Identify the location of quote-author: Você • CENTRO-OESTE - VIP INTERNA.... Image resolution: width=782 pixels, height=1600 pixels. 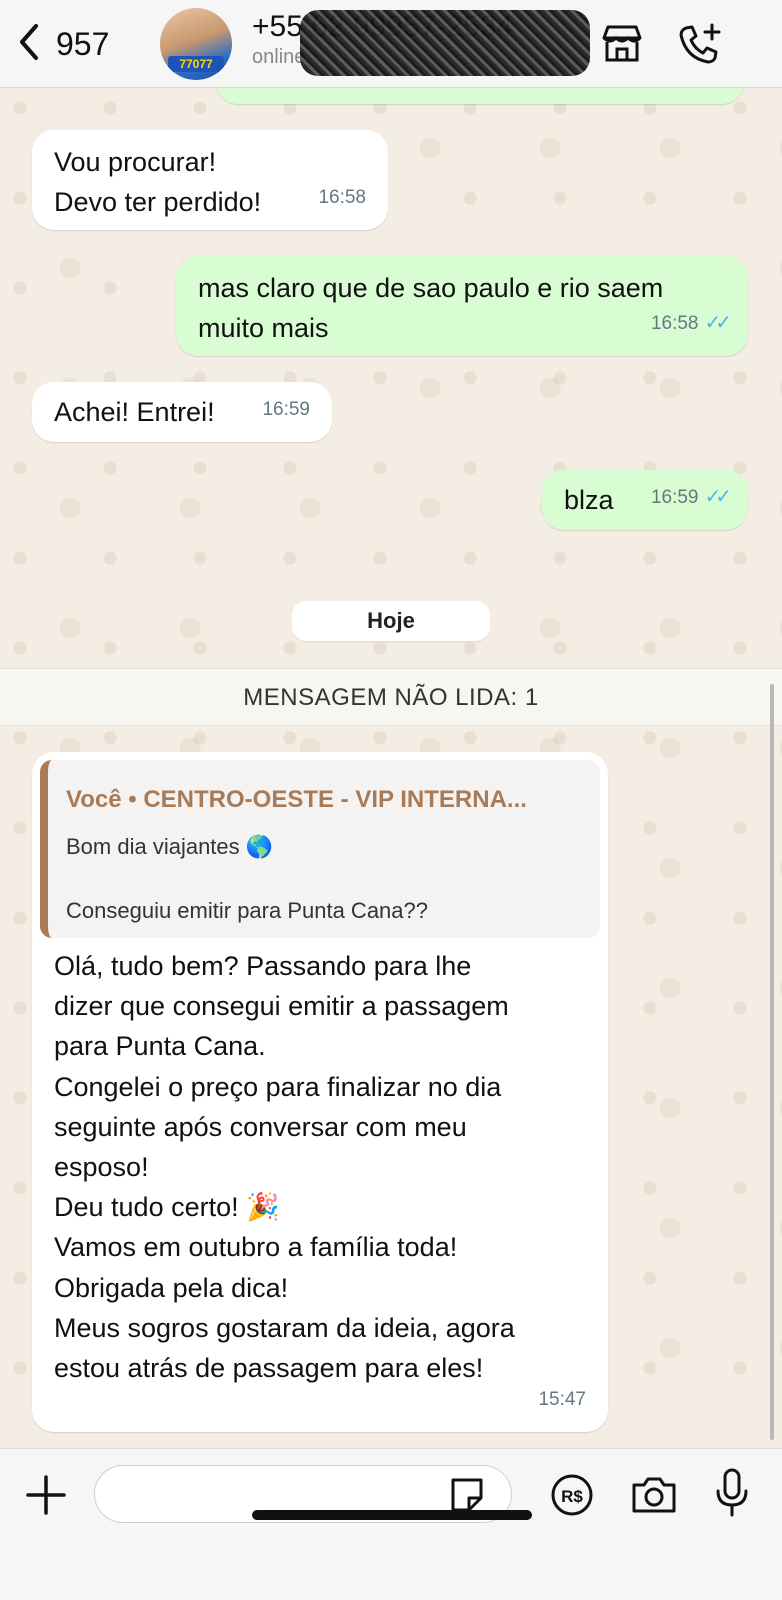
(296, 799).